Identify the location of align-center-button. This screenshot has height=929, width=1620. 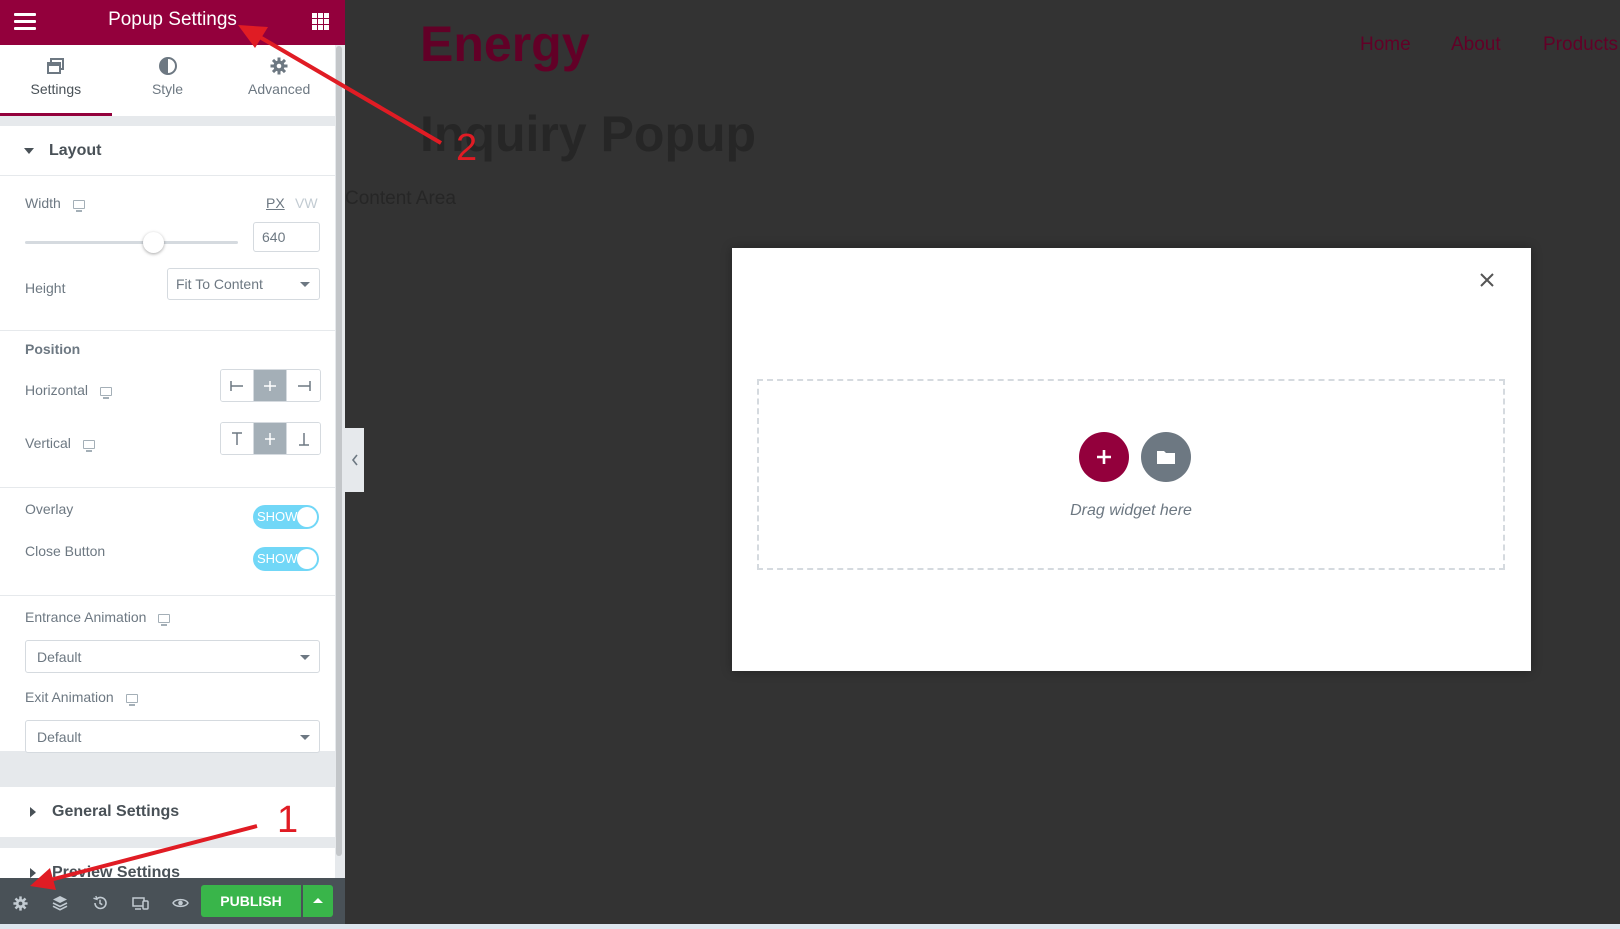
(270, 385).